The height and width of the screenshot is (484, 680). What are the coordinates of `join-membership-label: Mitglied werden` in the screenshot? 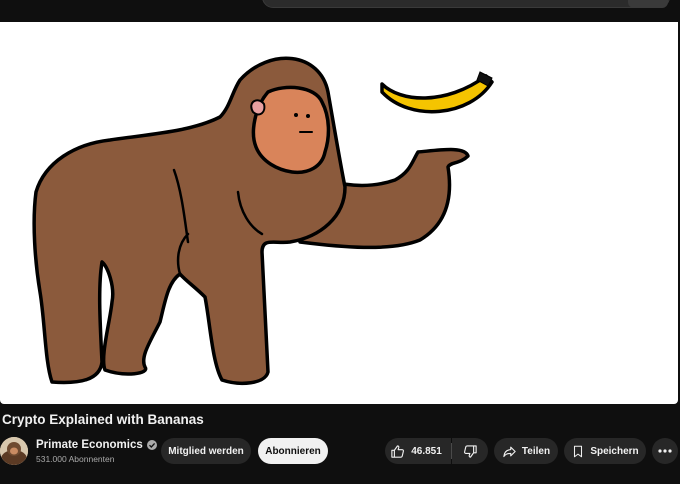 It's located at (206, 451).